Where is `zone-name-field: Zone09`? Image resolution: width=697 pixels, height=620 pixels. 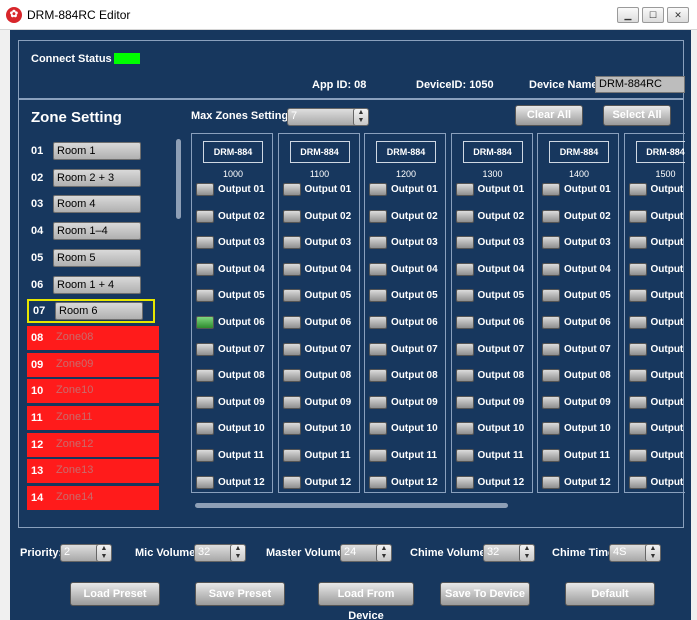 zone-name-field: Zone09 is located at coordinates (97, 365).